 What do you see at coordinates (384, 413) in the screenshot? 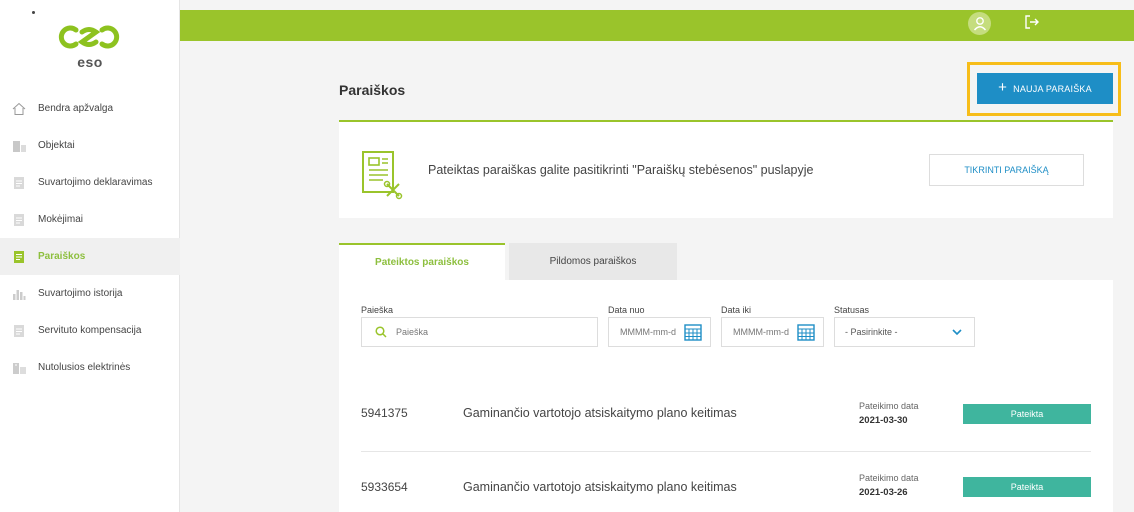
I see `application-number: 5941375` at bounding box center [384, 413].